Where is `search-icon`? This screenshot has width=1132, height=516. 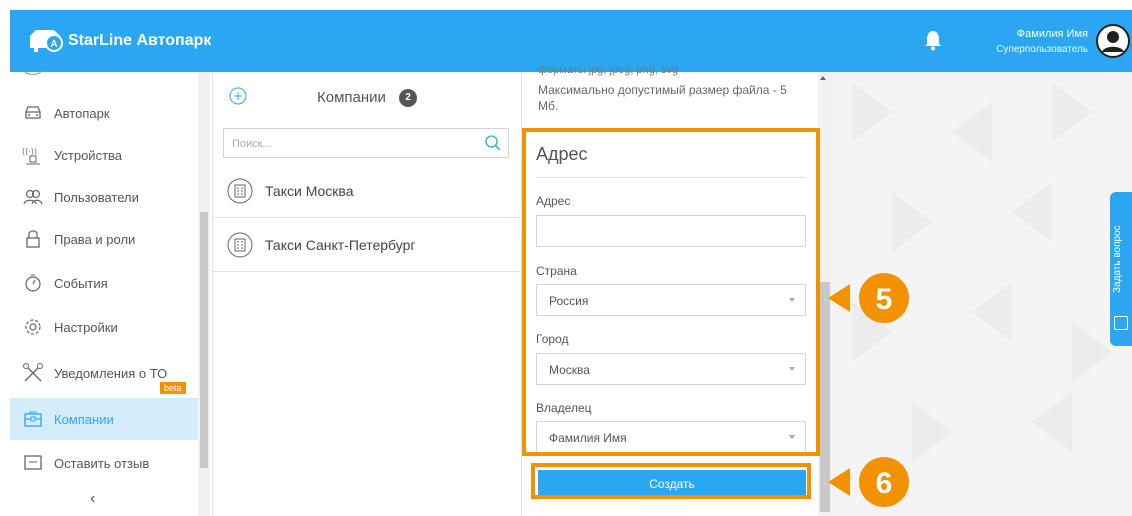
search-icon is located at coordinates (493, 143).